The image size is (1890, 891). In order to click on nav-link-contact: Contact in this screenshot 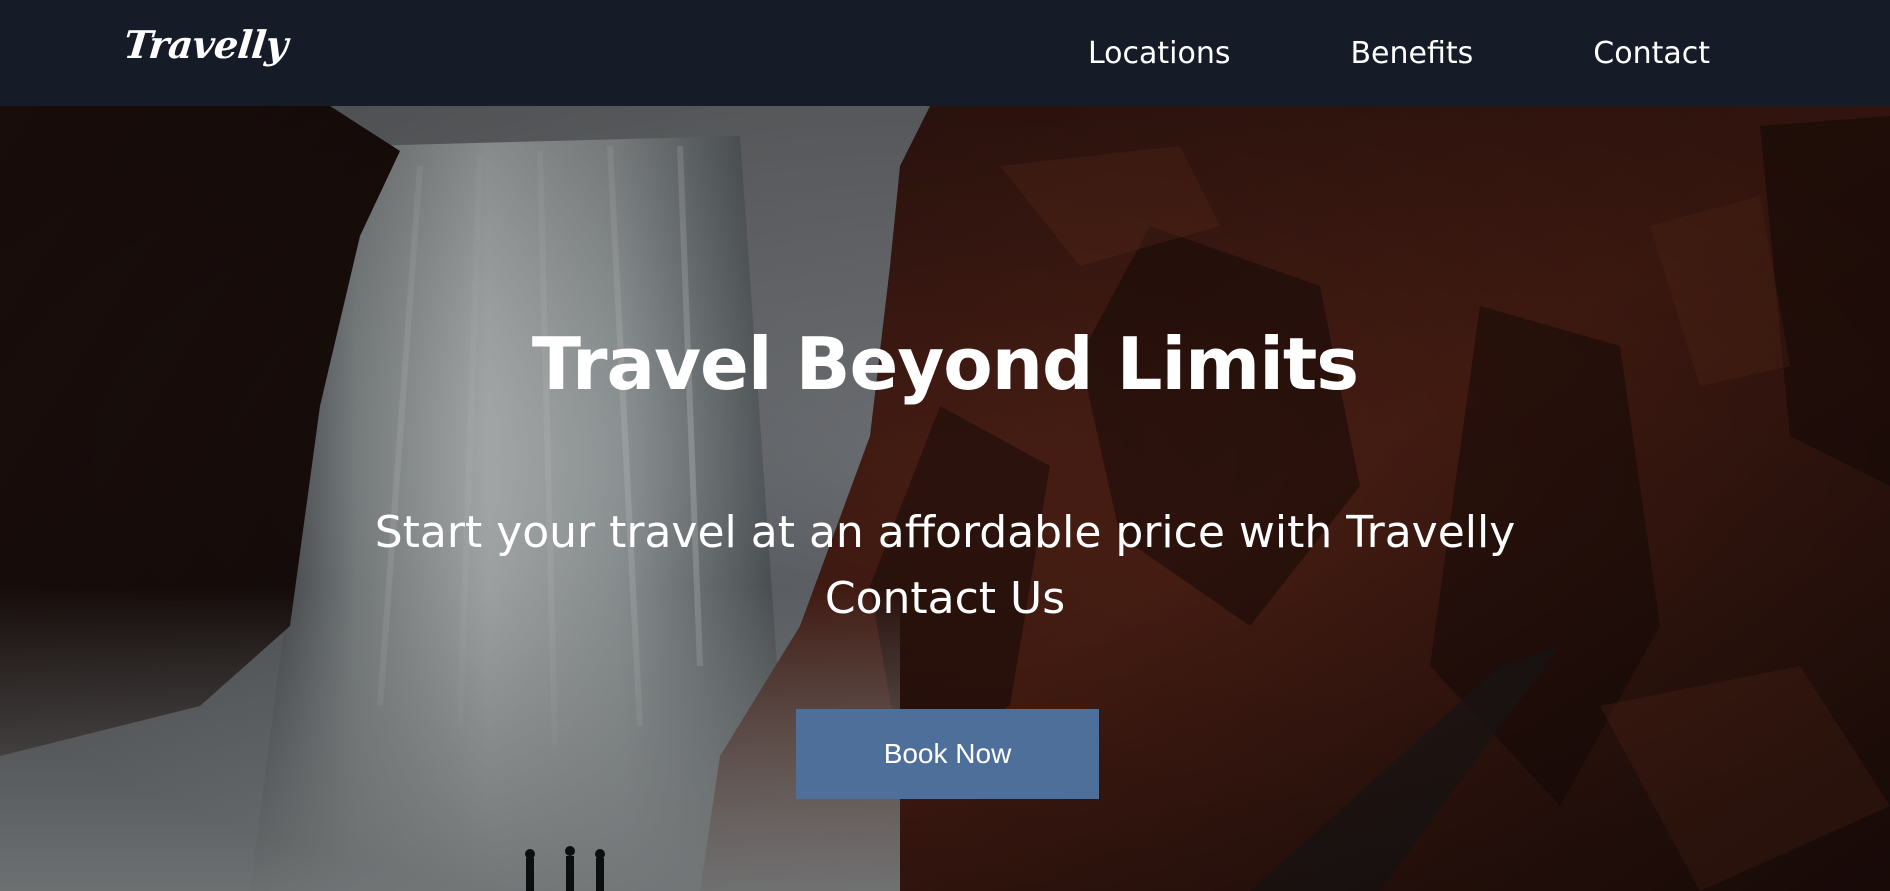, I will do `click(1651, 53)`.